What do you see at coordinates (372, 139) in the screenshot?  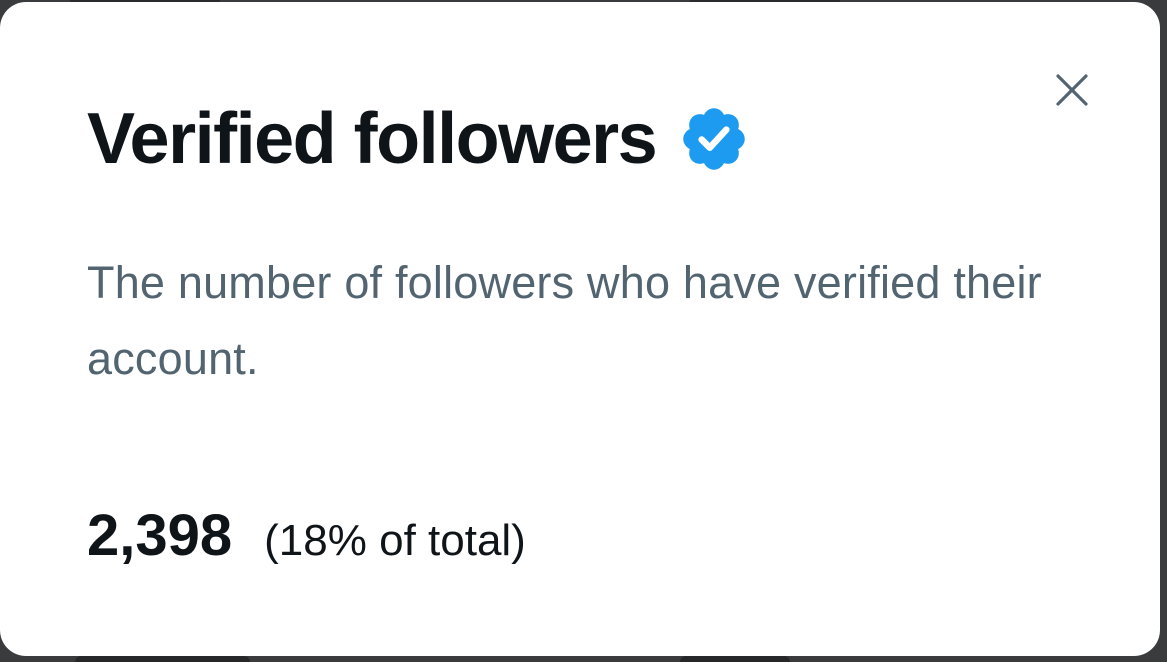 I see `dialog-title: Verified followers` at bounding box center [372, 139].